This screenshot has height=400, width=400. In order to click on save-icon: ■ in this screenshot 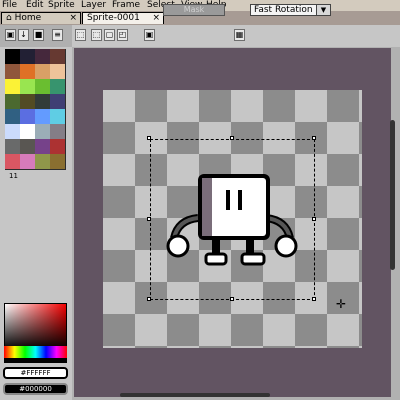, I will do `click(38, 35)`.